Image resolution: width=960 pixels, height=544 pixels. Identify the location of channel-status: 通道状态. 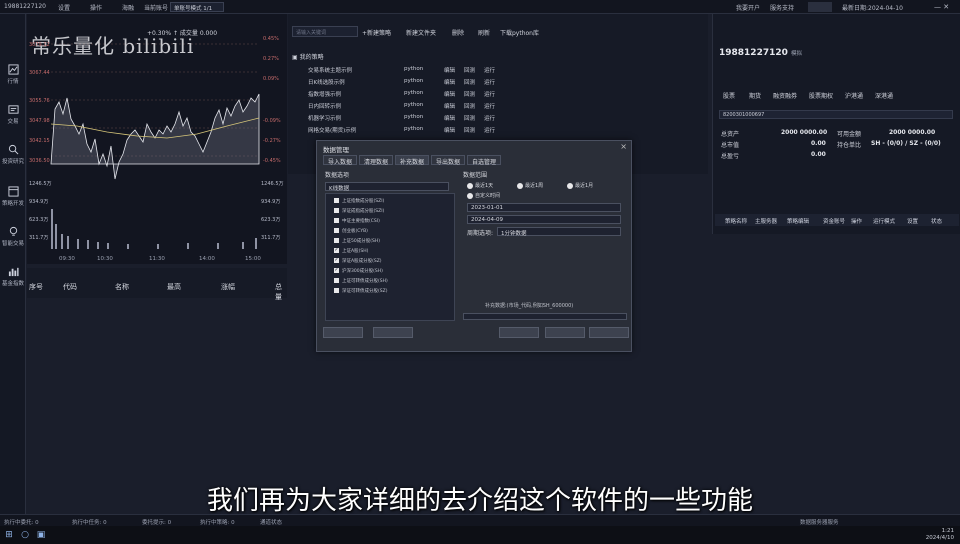
(271, 522).